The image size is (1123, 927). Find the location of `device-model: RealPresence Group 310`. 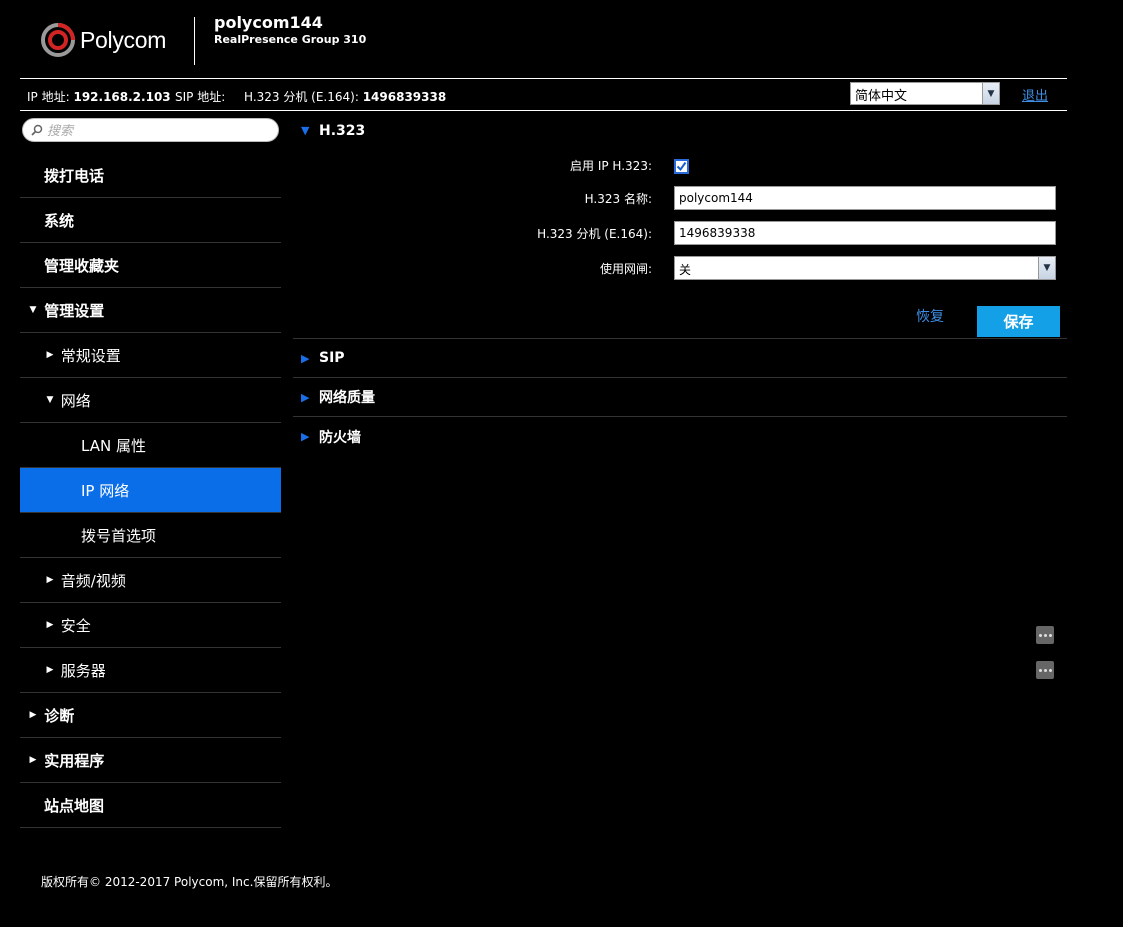

device-model: RealPresence Group 310 is located at coordinates (290, 39).